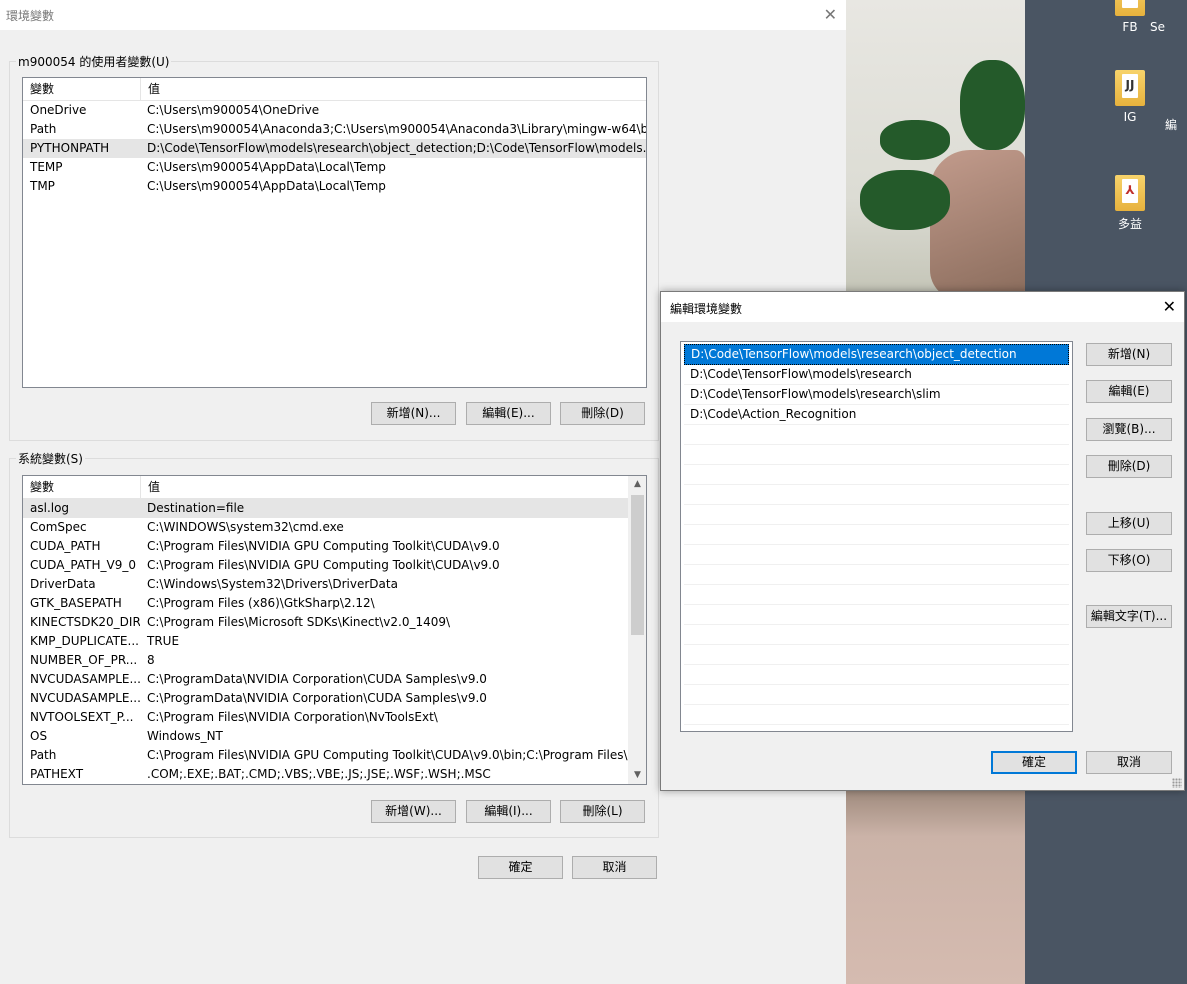  Describe the element at coordinates (1130, 97) in the screenshot. I see `desktop-icon-ig: JJ IG` at that location.